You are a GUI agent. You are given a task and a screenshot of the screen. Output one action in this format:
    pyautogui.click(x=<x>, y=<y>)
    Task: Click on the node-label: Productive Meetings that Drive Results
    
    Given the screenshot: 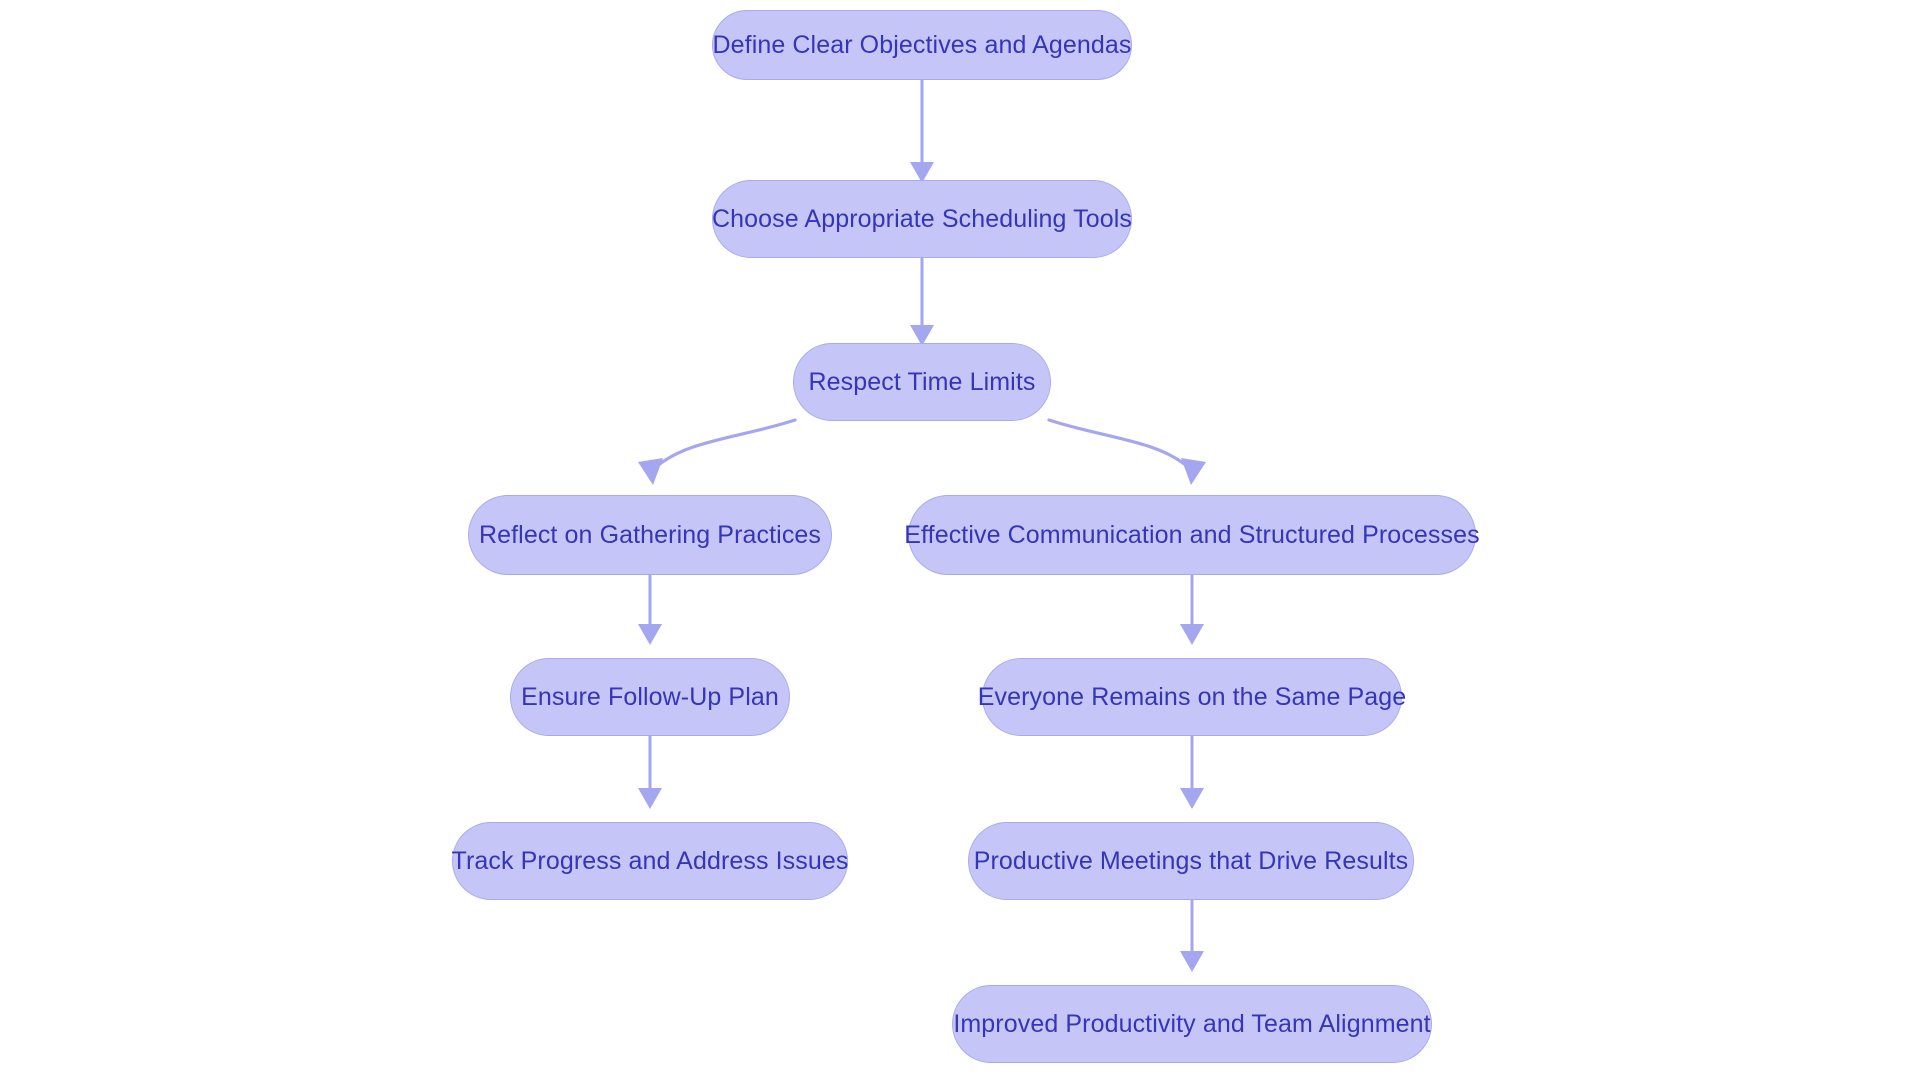 What is the action you would take?
    pyautogui.click(x=1191, y=860)
    